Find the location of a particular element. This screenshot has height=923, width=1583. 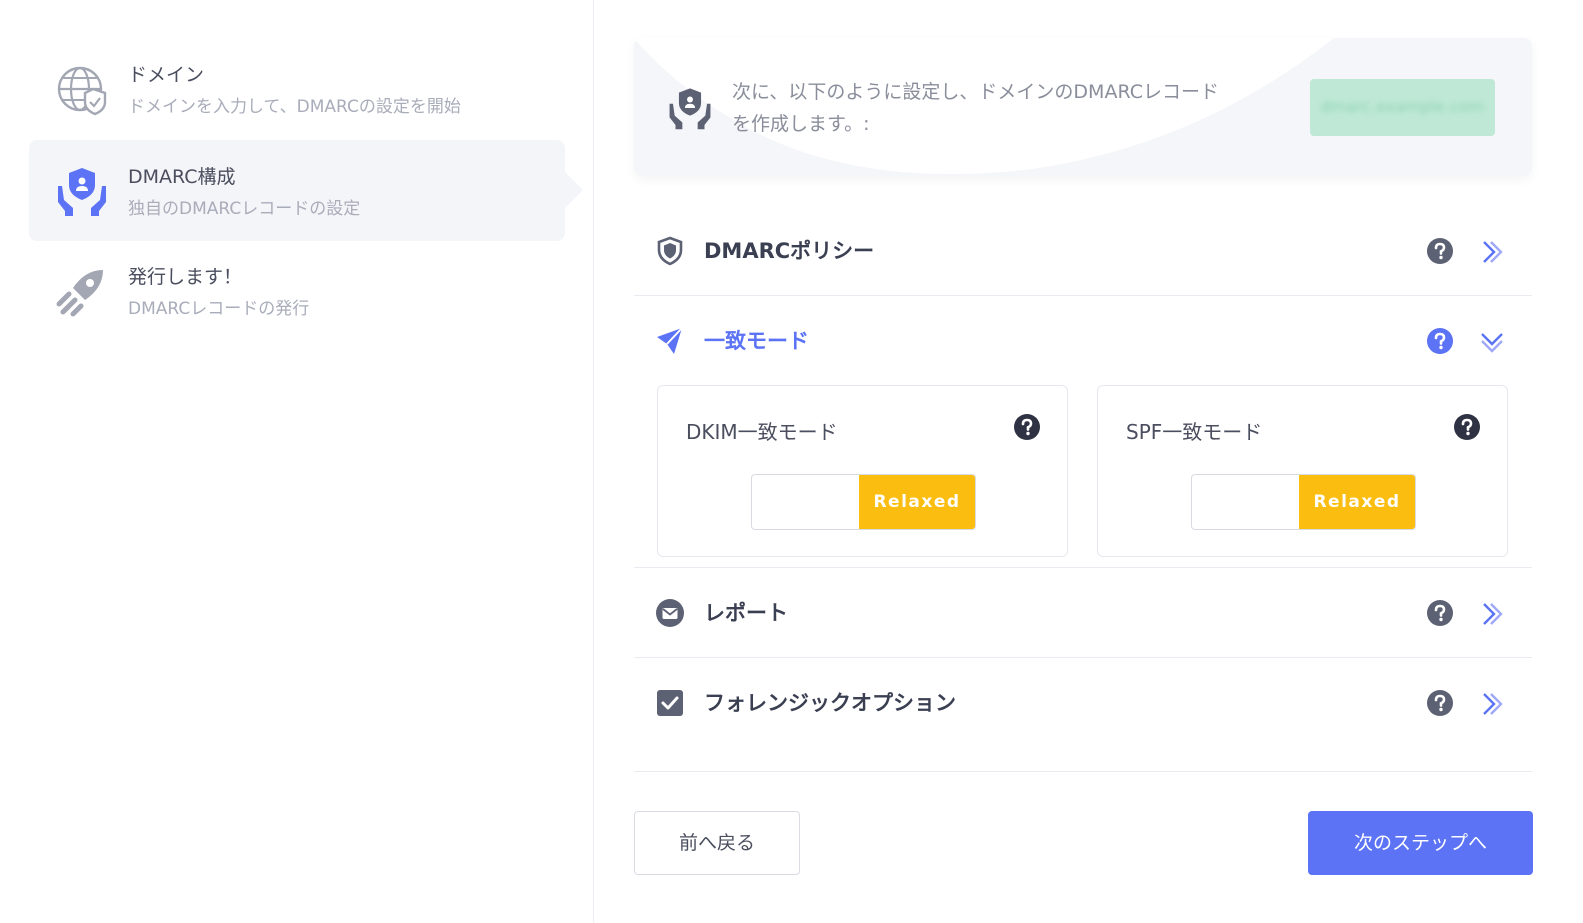

card-title: SPF一致モード is located at coordinates (1194, 432).